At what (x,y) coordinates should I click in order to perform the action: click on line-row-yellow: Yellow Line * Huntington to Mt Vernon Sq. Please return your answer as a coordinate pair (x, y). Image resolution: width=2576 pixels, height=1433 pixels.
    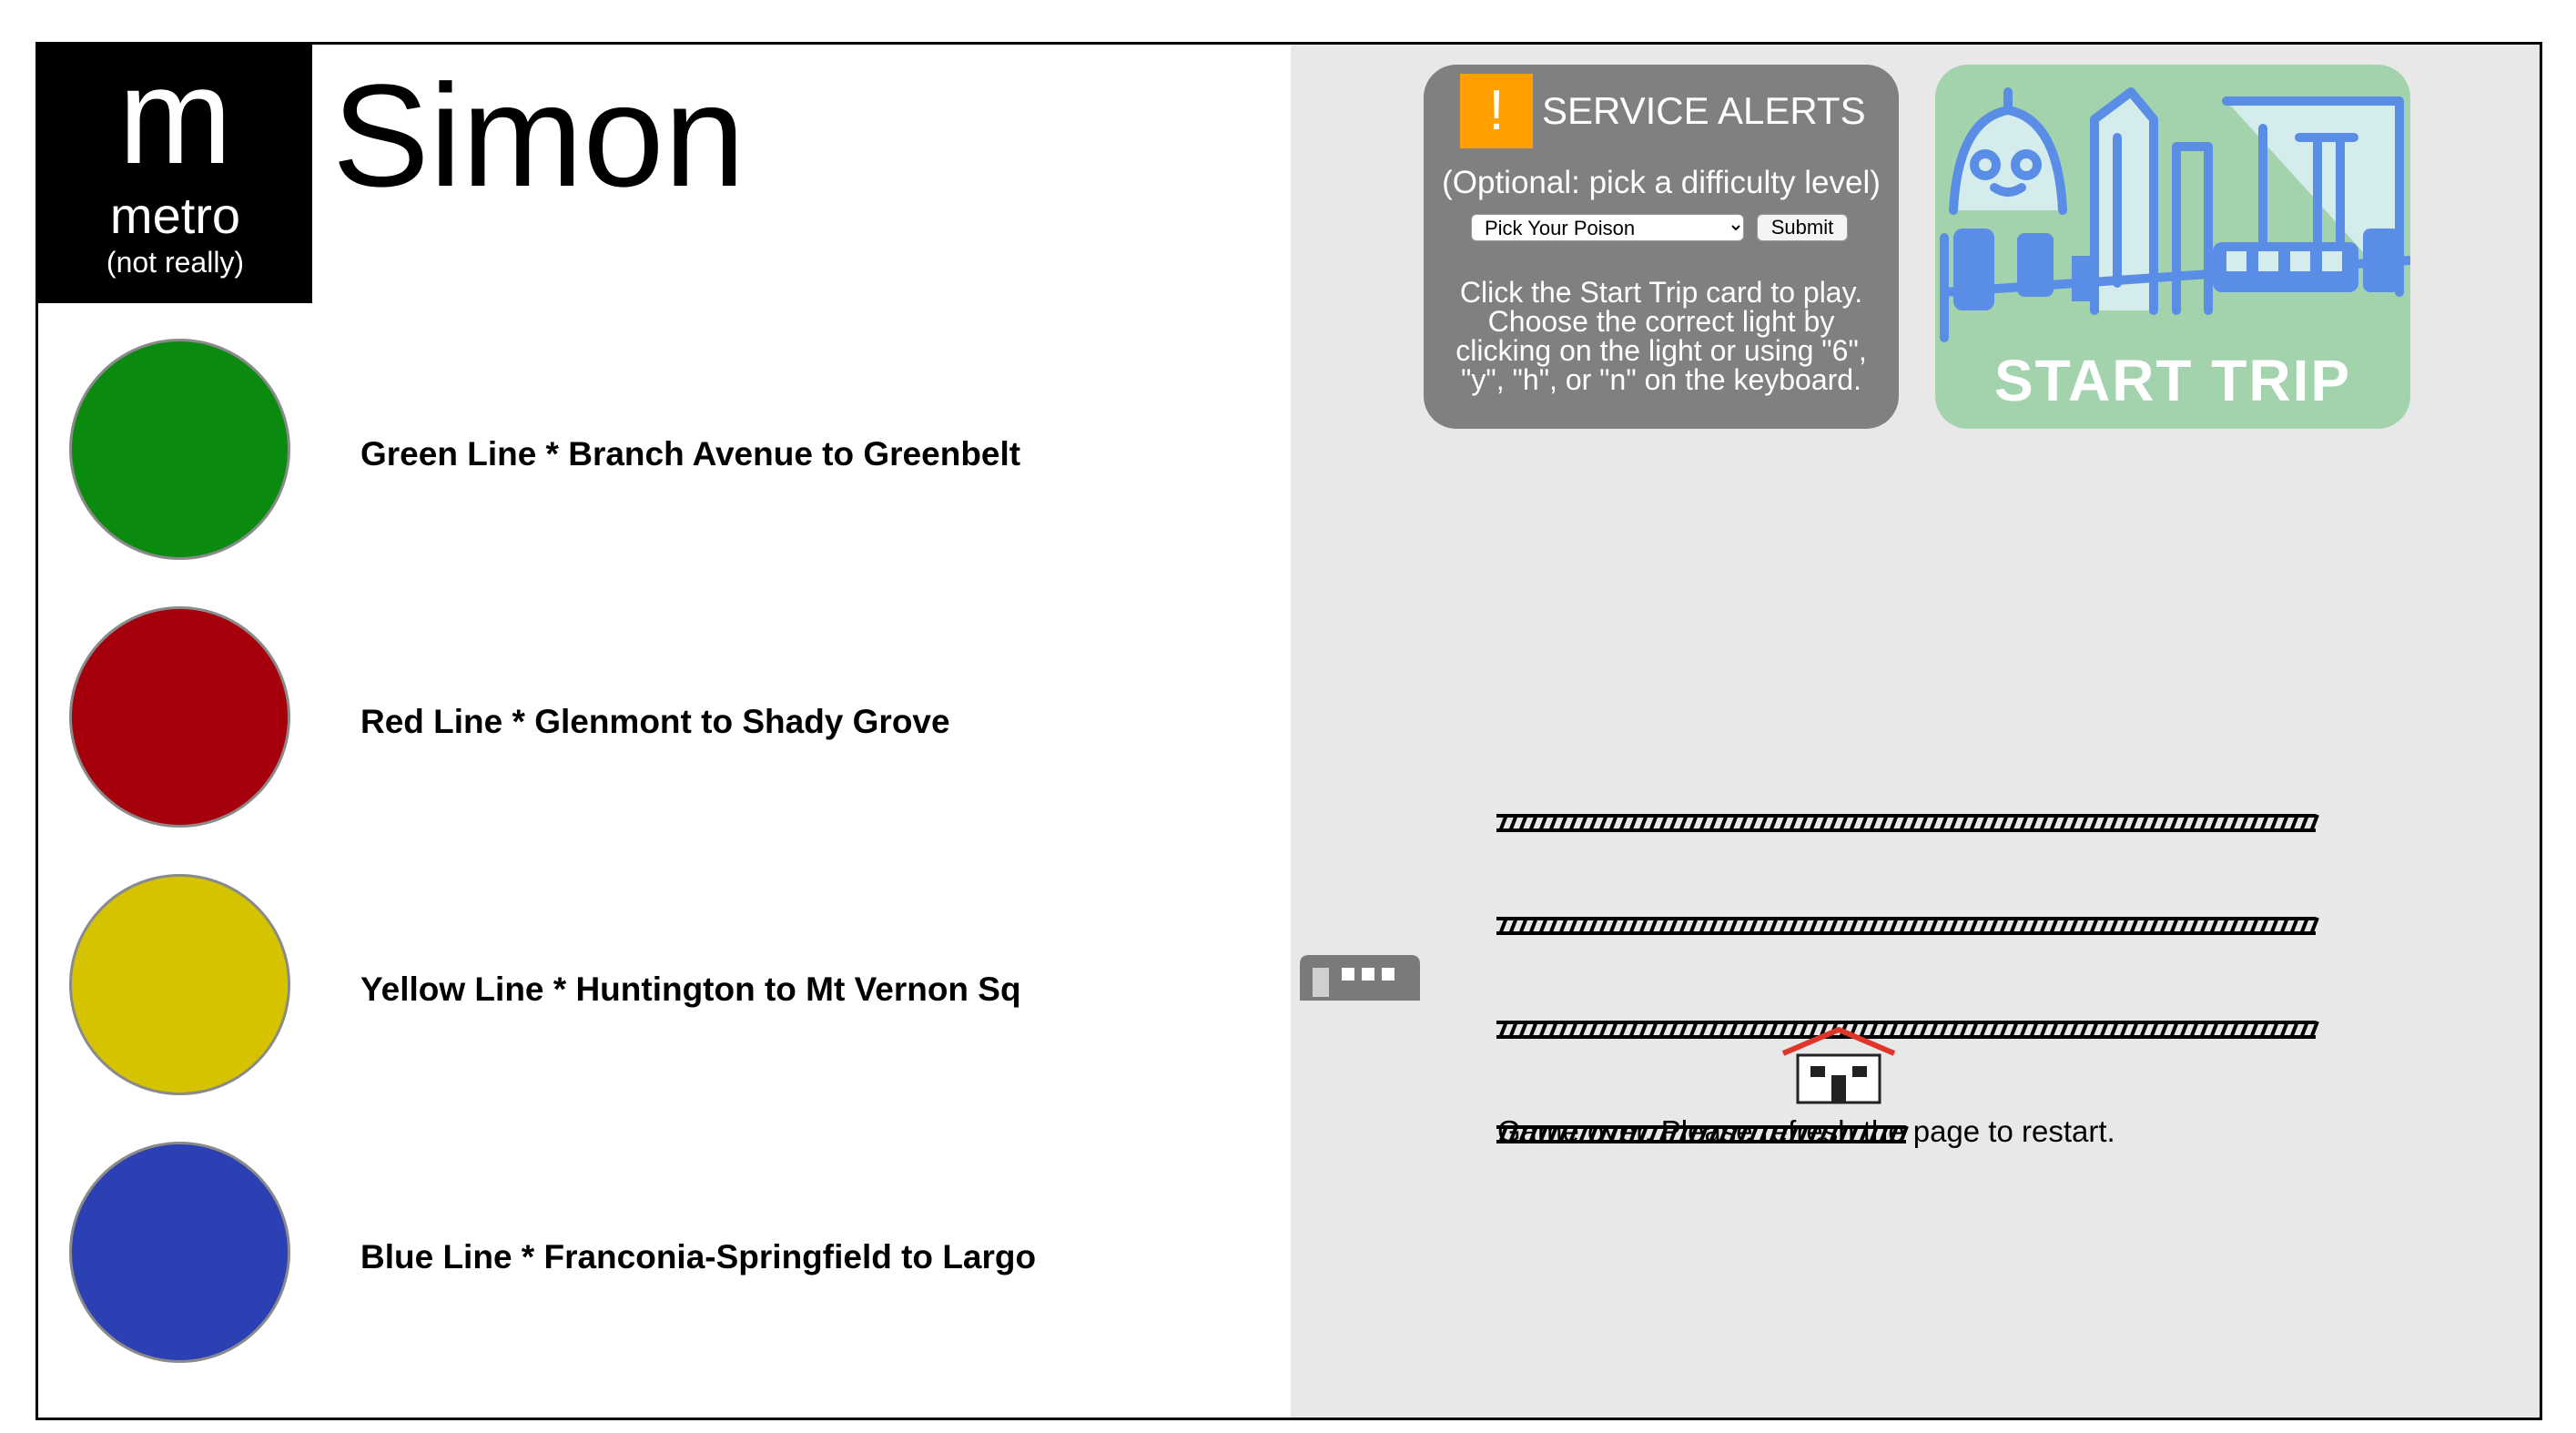
    Looking at the image, I should click on (661, 988).